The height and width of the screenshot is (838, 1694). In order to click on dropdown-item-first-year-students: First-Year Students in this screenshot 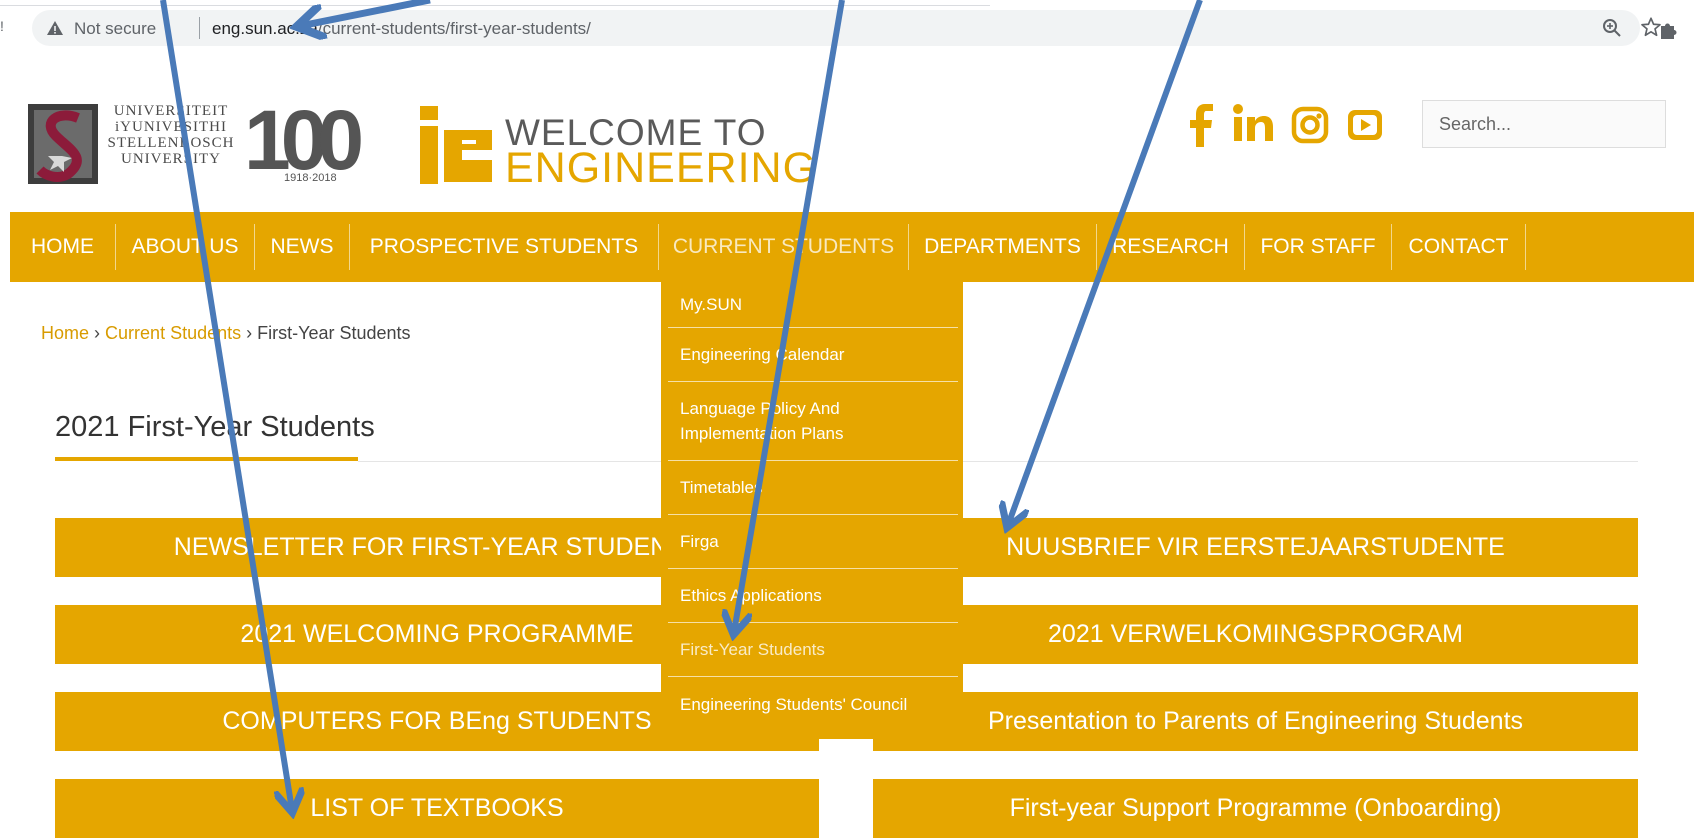, I will do `click(813, 650)`.